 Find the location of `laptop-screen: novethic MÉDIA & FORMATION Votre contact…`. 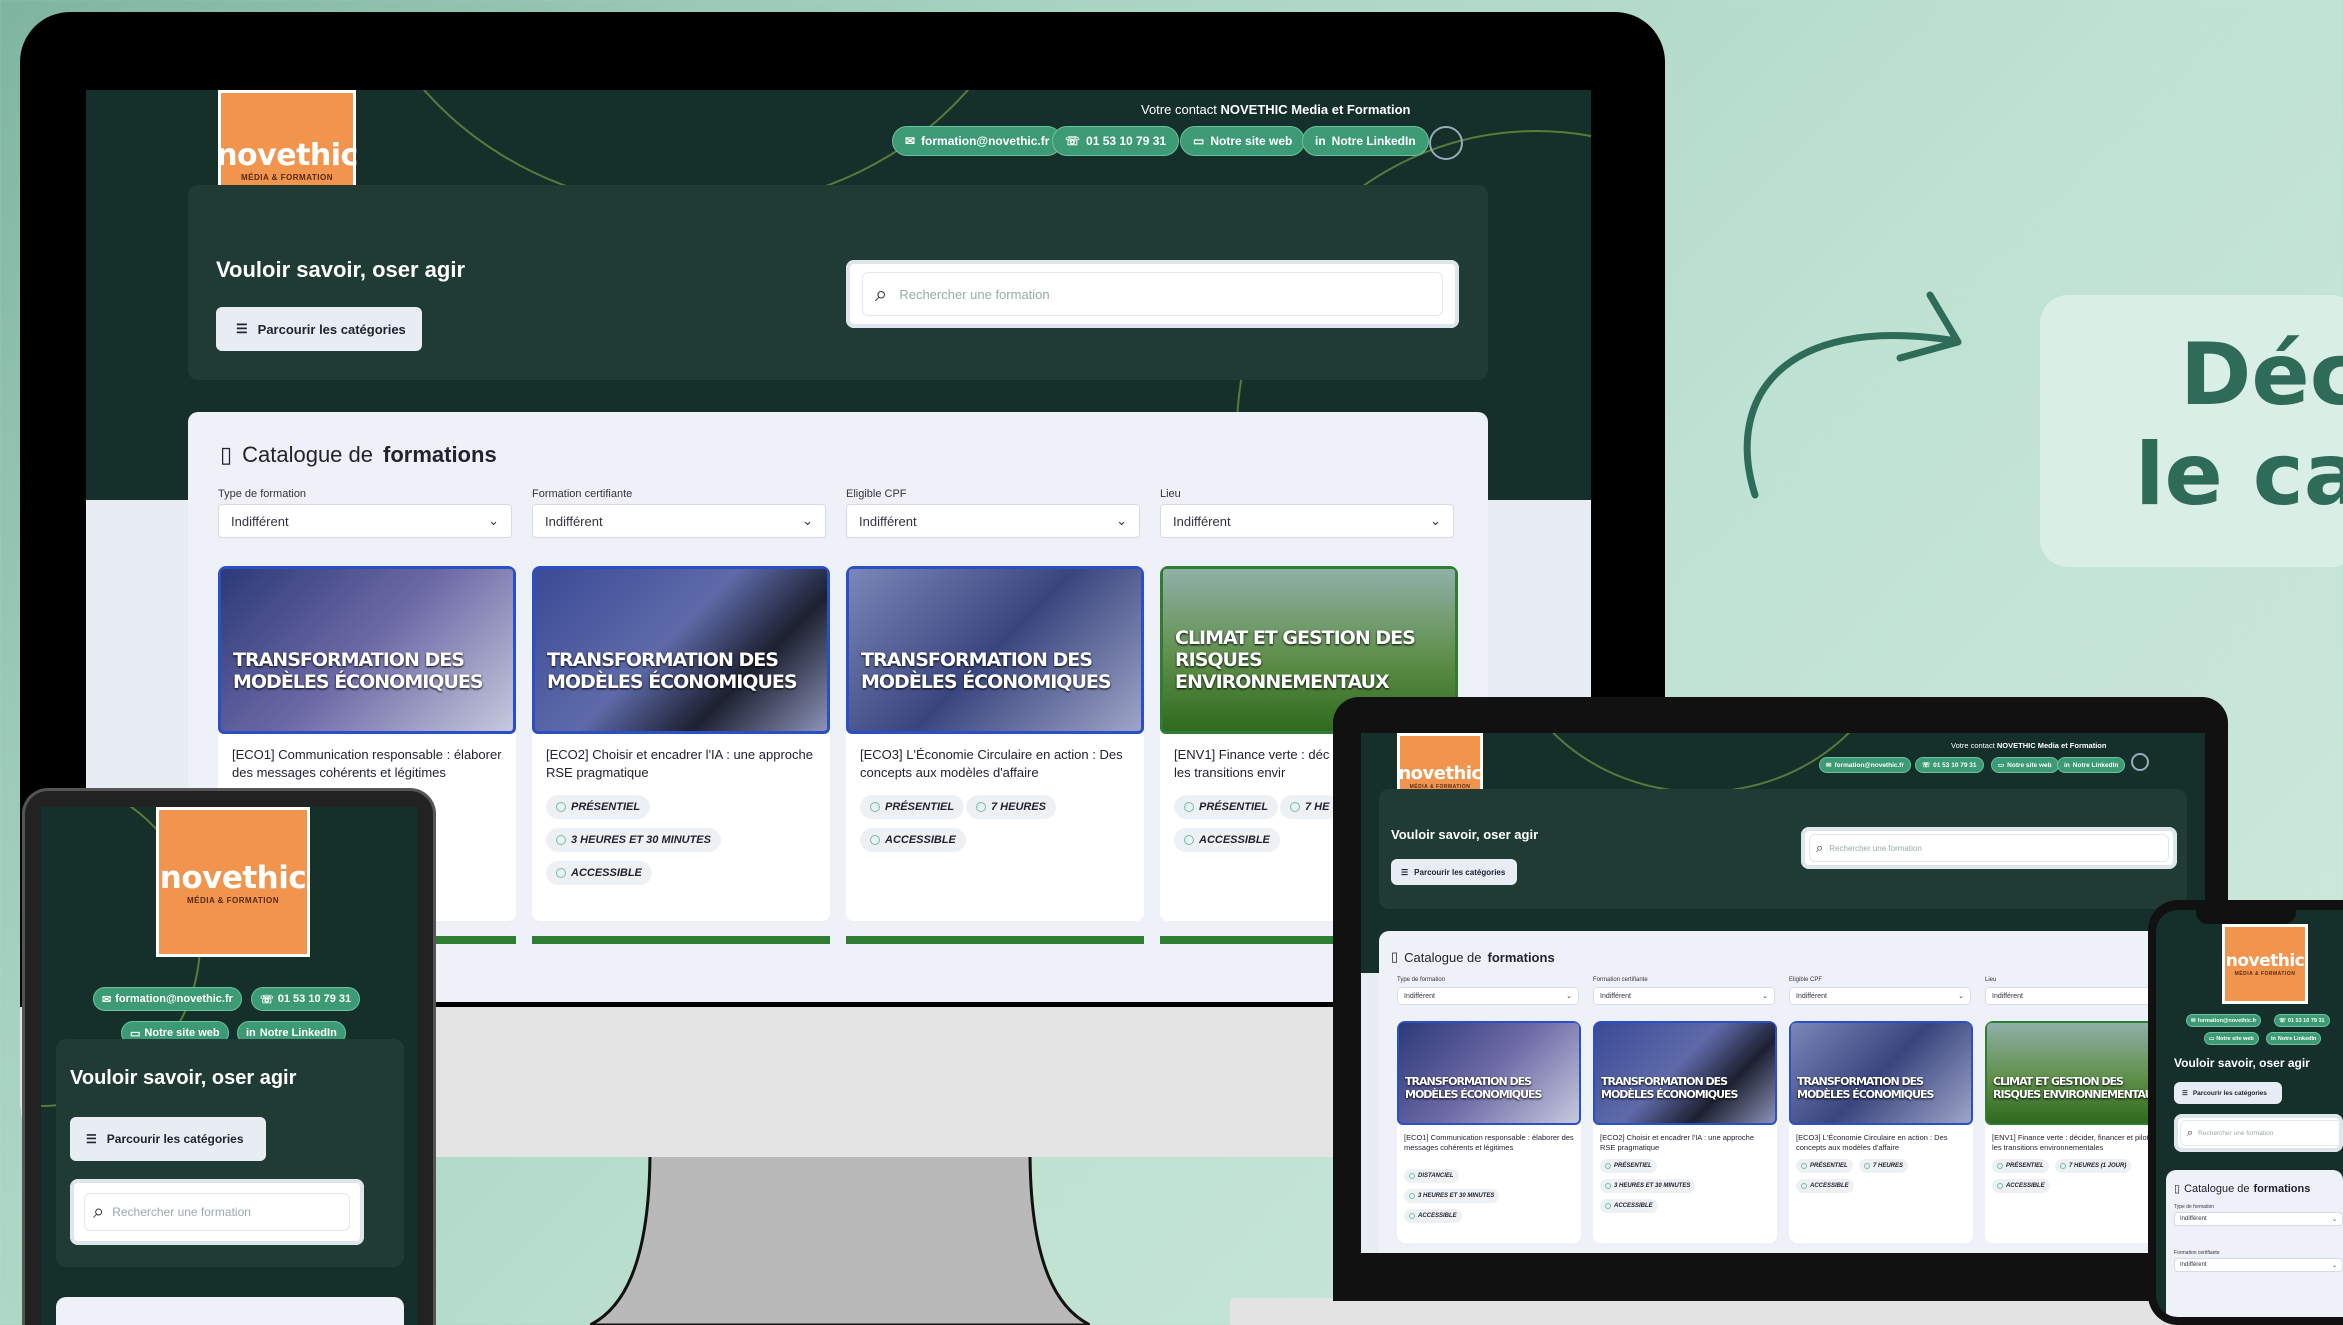

laptop-screen: novethic MÉDIA & FORMATION Votre contact… is located at coordinates (1783, 993).